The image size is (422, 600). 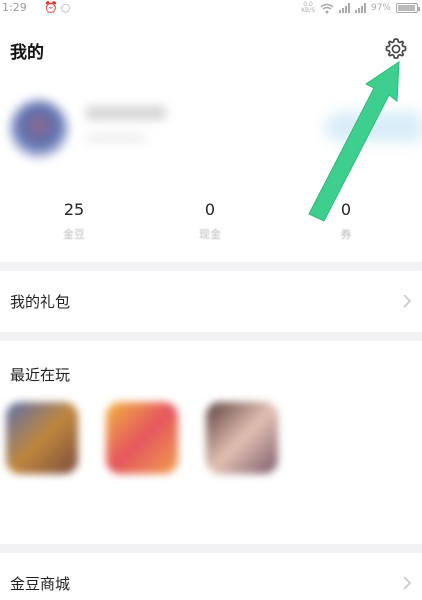 What do you see at coordinates (39, 129) in the screenshot?
I see `avatar` at bounding box center [39, 129].